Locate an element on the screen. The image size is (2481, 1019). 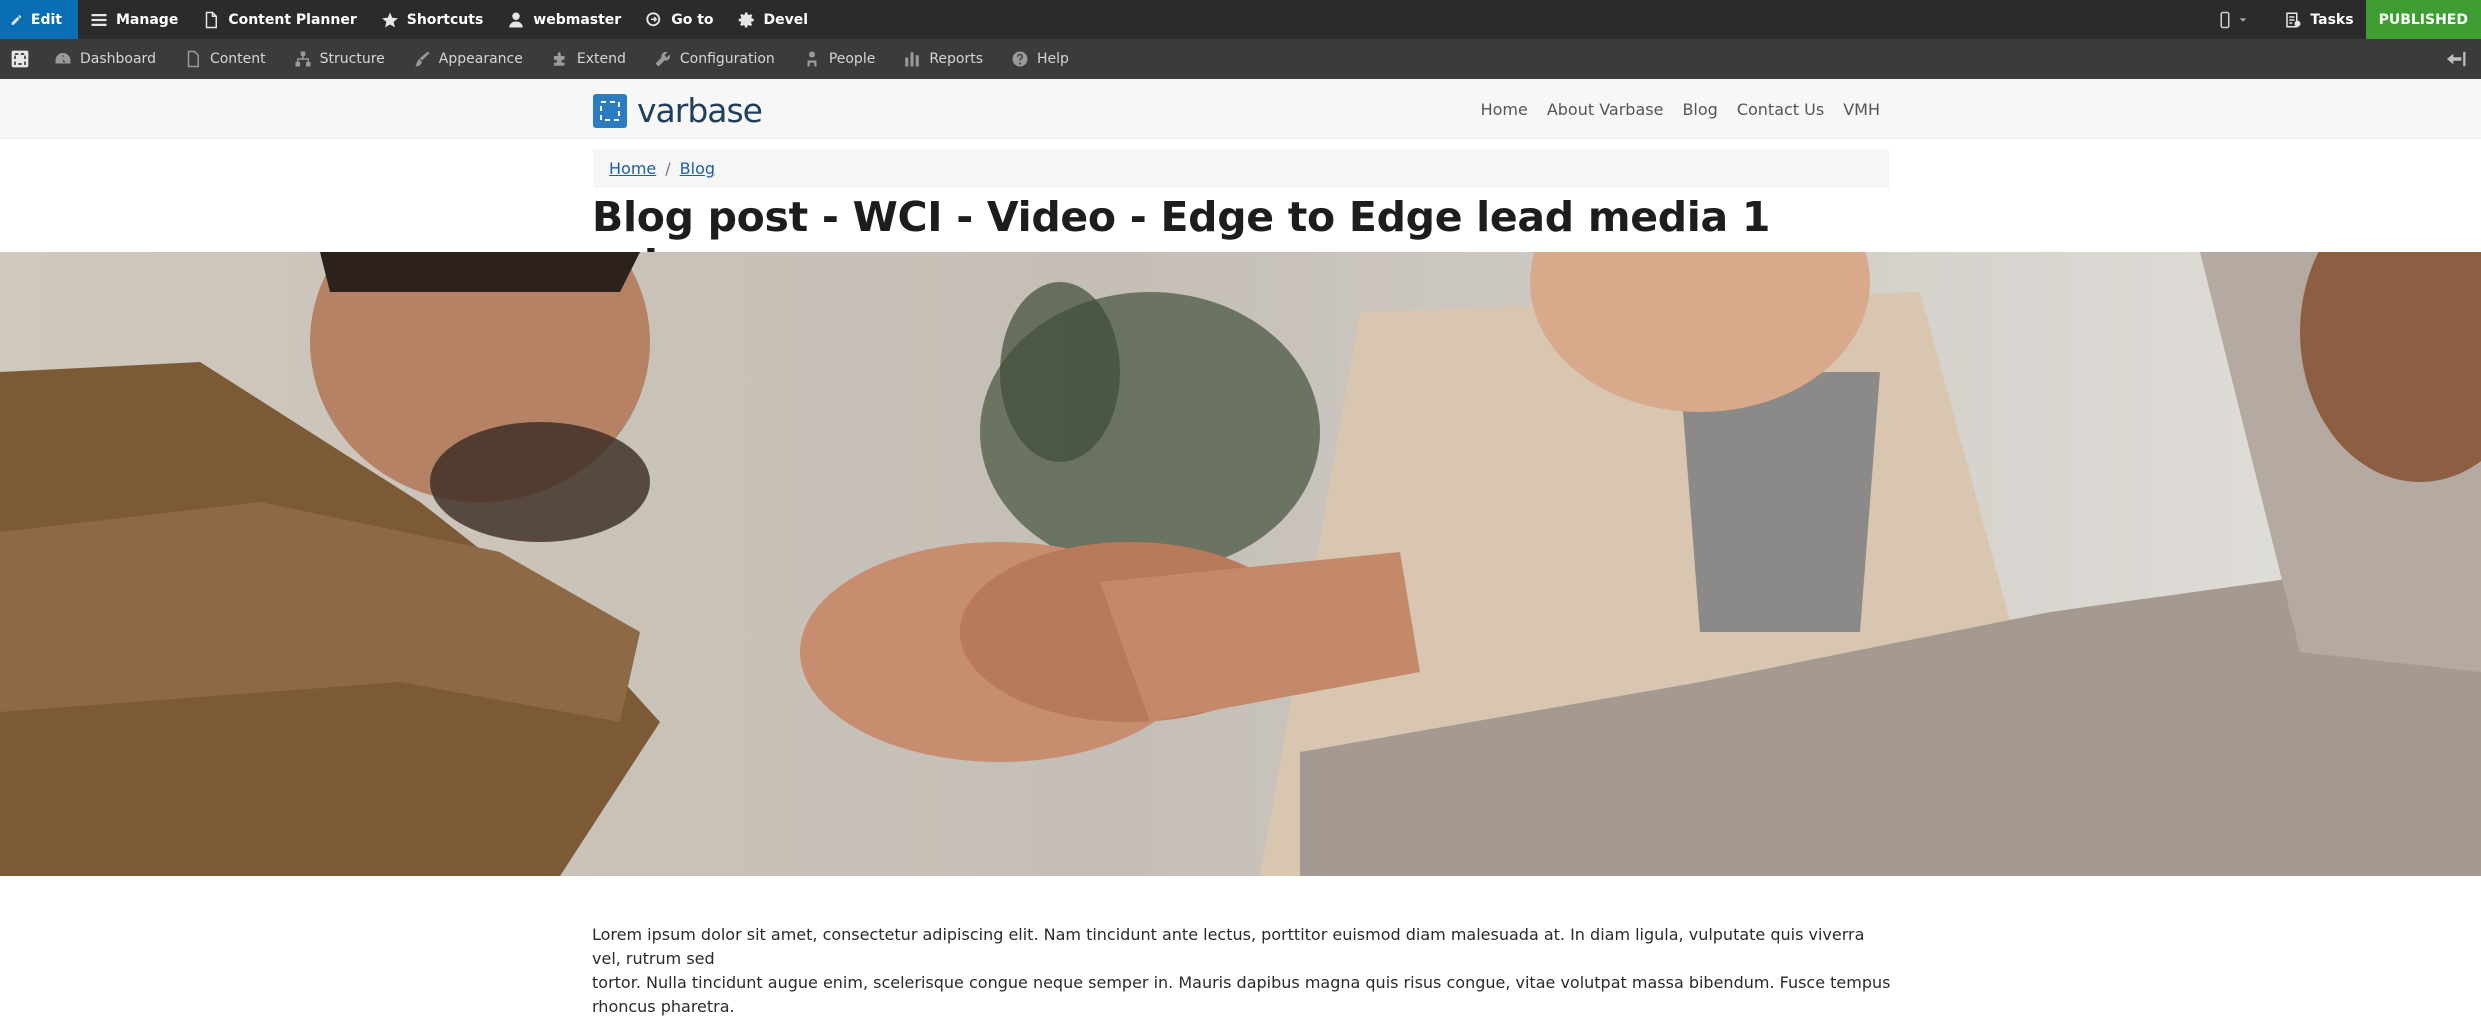
appearance-icon is located at coordinates (422, 59).